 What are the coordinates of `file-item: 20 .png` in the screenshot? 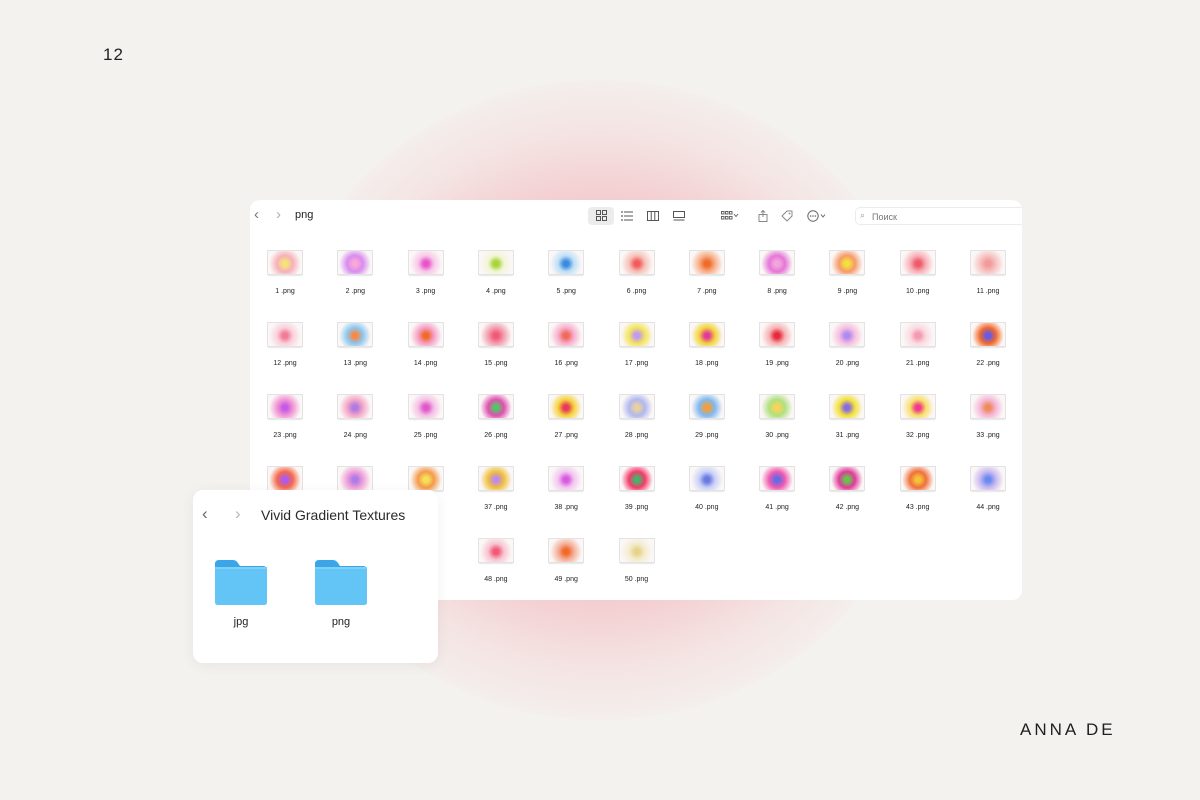 It's located at (847, 342).